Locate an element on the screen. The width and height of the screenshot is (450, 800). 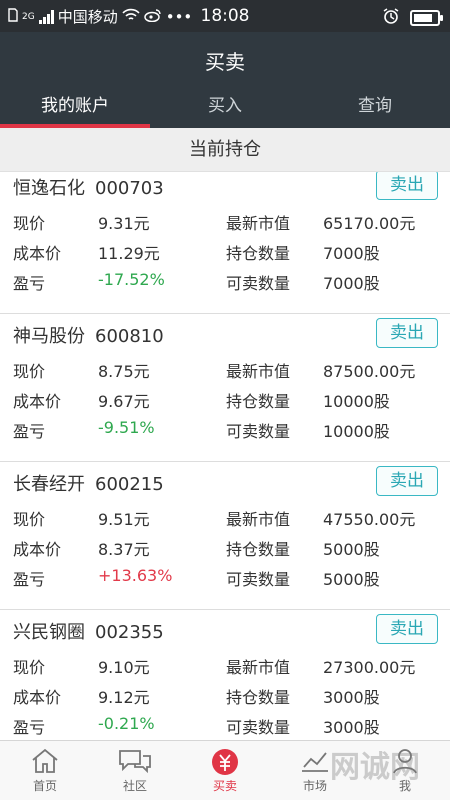
nav-label: 买卖 is located at coordinates (224, 786).